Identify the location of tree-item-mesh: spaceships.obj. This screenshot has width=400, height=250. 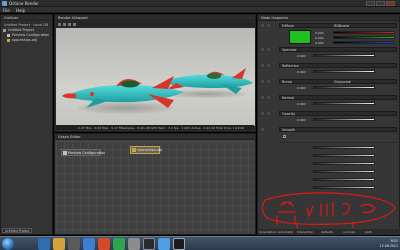
(26, 40).